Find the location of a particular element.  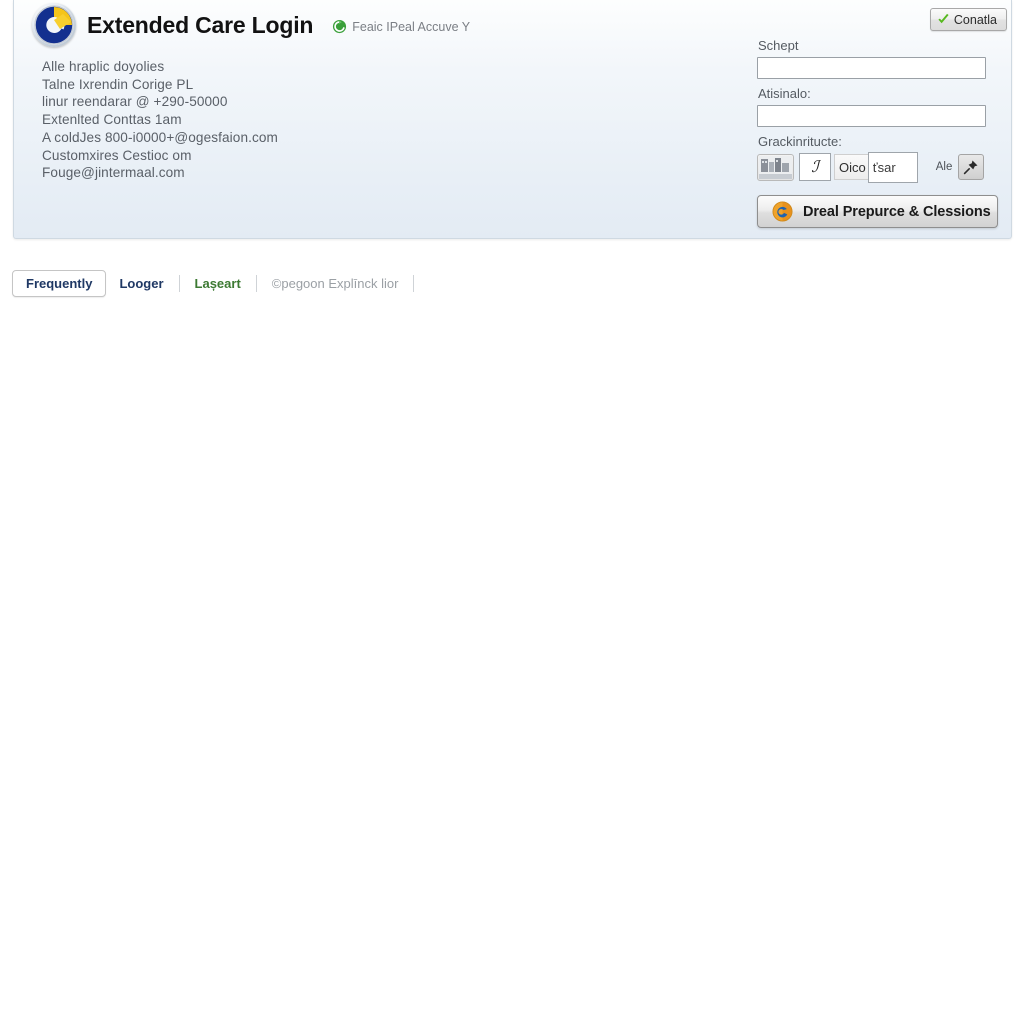

circular-c-emblem-logo is located at coordinates (54, 25).